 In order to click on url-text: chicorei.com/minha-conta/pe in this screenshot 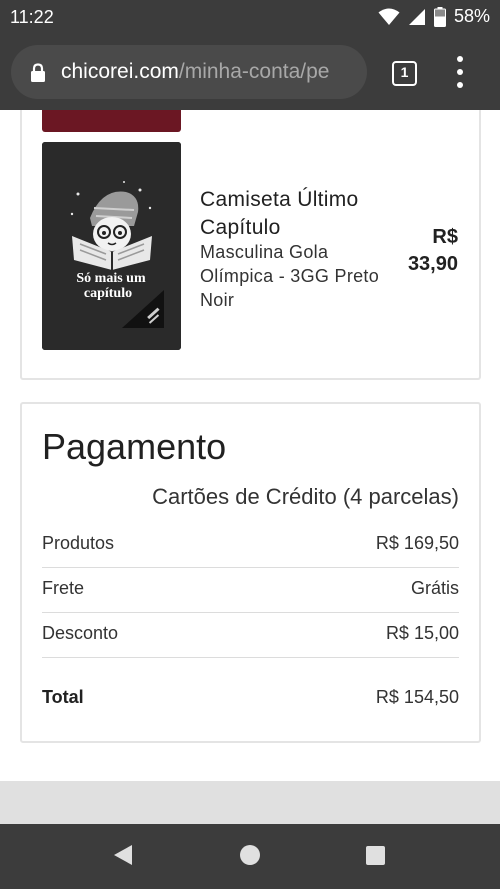, I will do `click(195, 72)`.